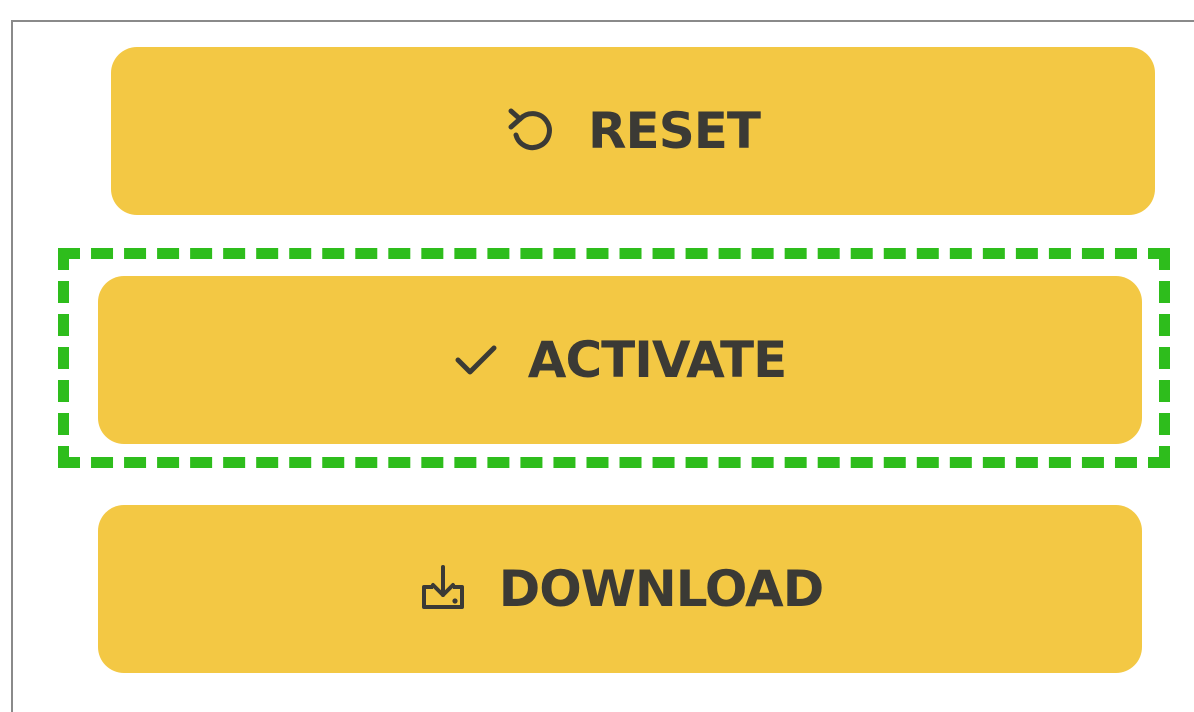 Image resolution: width=1194 pixels, height=712 pixels. Describe the element at coordinates (661, 589) in the screenshot. I see `download-button-label: DOWNLOAD` at that location.